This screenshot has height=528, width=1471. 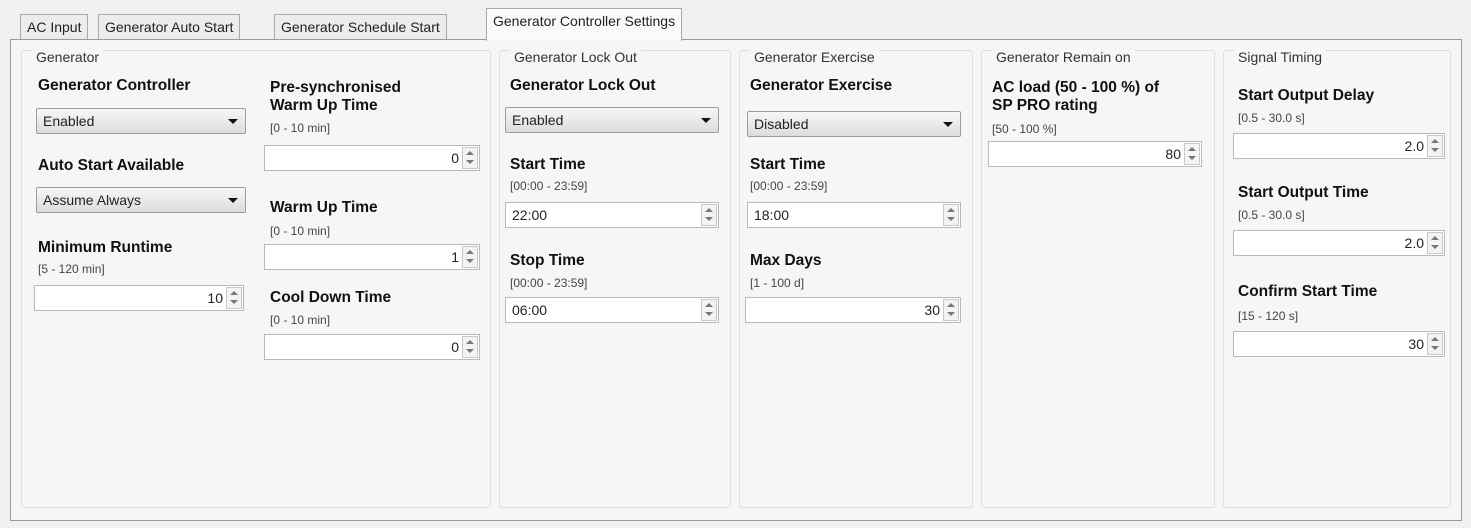 What do you see at coordinates (781, 124) in the screenshot?
I see `generator-exercise-value: Disabled` at bounding box center [781, 124].